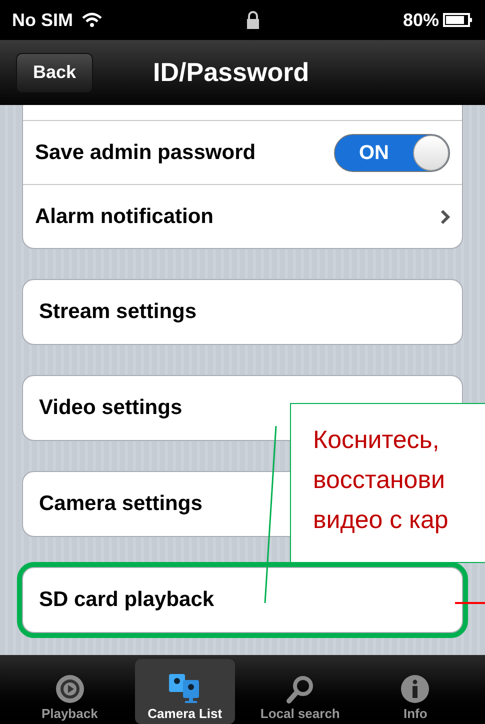 Image resolution: width=485 pixels, height=724 pixels. What do you see at coordinates (118, 312) in the screenshot?
I see `row-label: Stream settings` at bounding box center [118, 312].